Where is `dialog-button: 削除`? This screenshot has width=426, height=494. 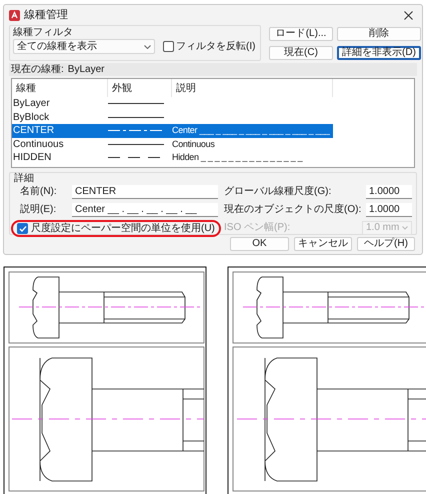
dialog-button: 削除 is located at coordinates (379, 34).